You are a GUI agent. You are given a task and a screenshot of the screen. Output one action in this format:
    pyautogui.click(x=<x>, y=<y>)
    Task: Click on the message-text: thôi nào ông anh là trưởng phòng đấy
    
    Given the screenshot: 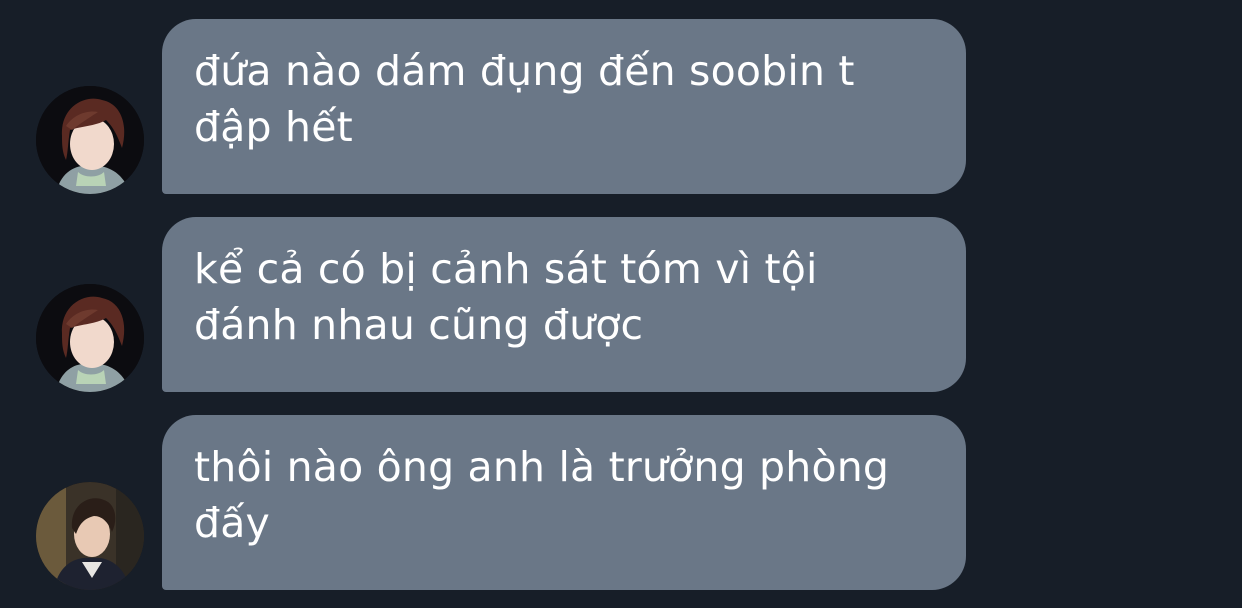 What is the action you would take?
    pyautogui.click(x=542, y=495)
    